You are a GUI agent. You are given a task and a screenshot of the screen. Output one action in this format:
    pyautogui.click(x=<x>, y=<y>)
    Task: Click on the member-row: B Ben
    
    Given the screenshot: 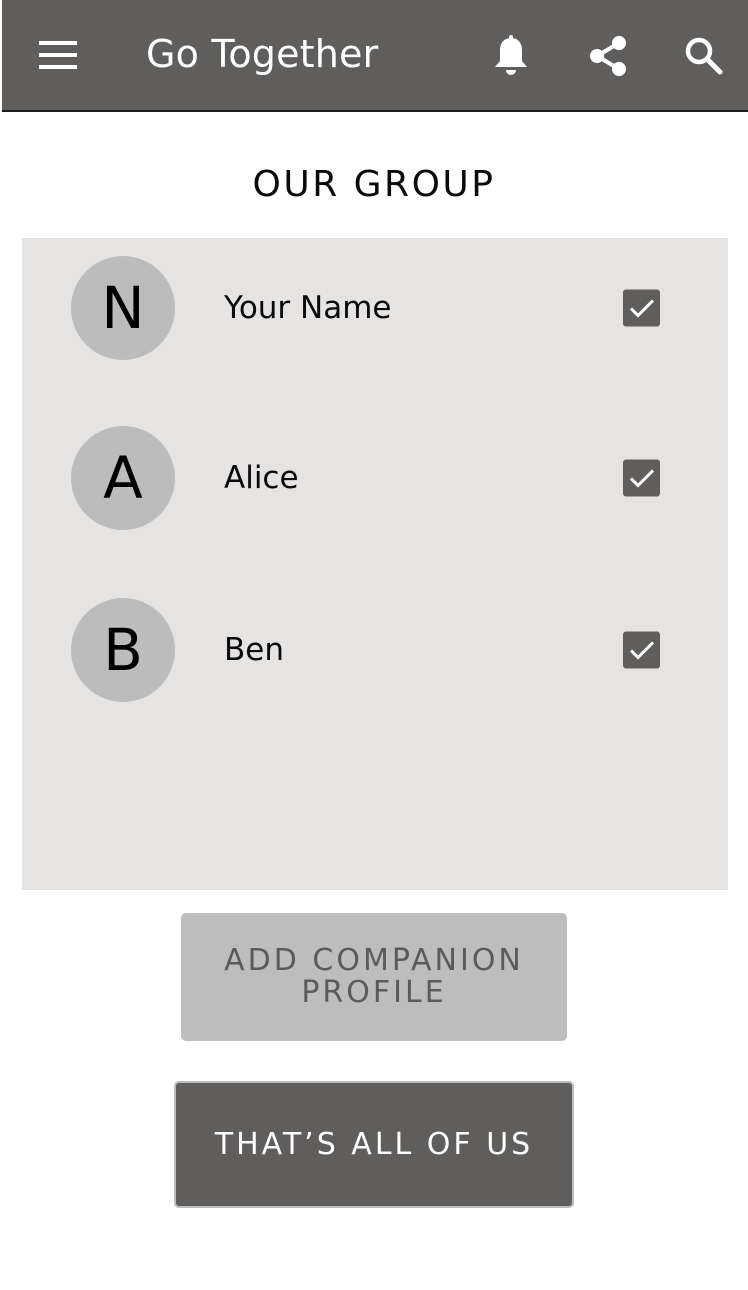 What is the action you would take?
    pyautogui.click(x=375, y=650)
    